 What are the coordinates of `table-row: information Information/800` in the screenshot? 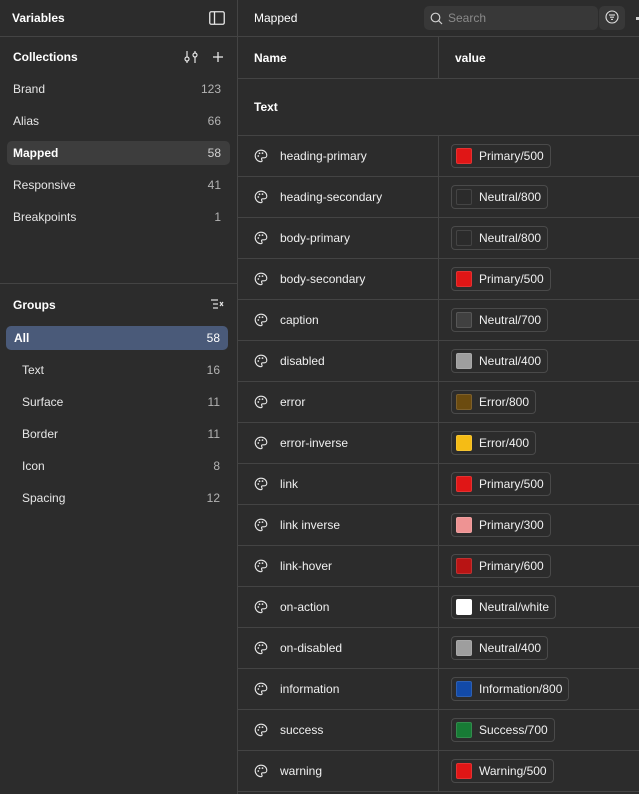 It's located at (438, 689).